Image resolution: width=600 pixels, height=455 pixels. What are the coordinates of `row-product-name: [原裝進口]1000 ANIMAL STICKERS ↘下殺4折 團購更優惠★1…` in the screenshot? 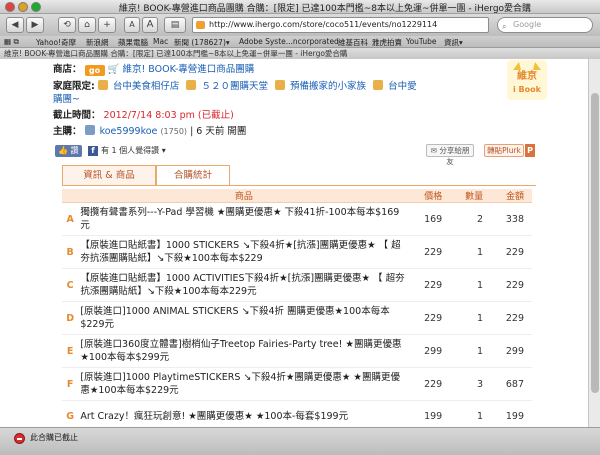 It's located at (244, 318).